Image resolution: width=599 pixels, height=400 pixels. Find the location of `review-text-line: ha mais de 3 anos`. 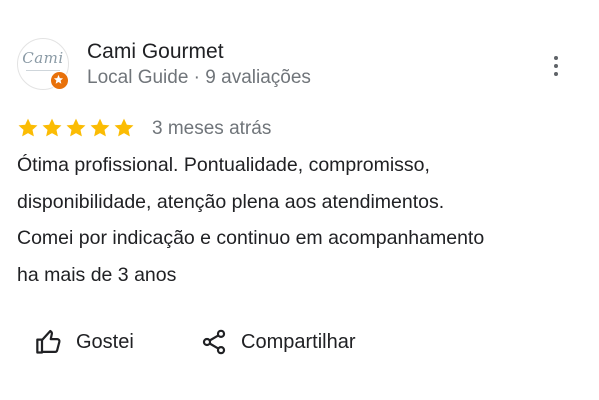

review-text-line: ha mais de 3 anos is located at coordinates (97, 274).